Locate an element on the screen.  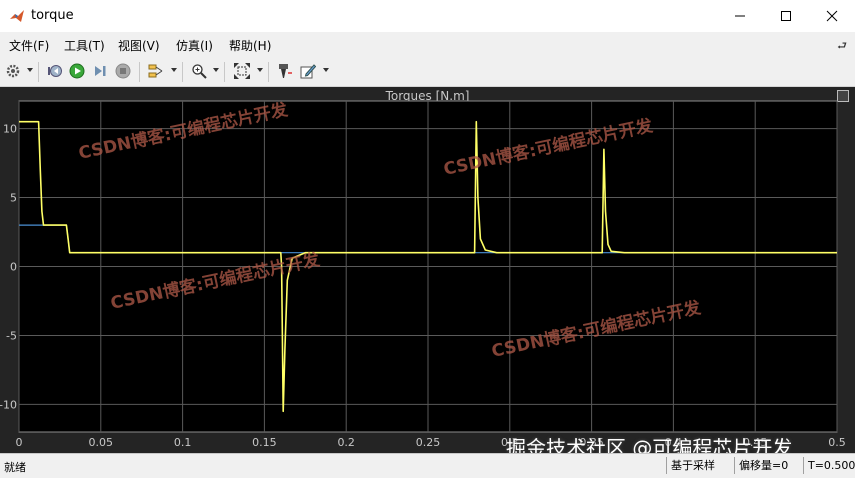
status-time: T=0.500 is located at coordinates (829, 465).